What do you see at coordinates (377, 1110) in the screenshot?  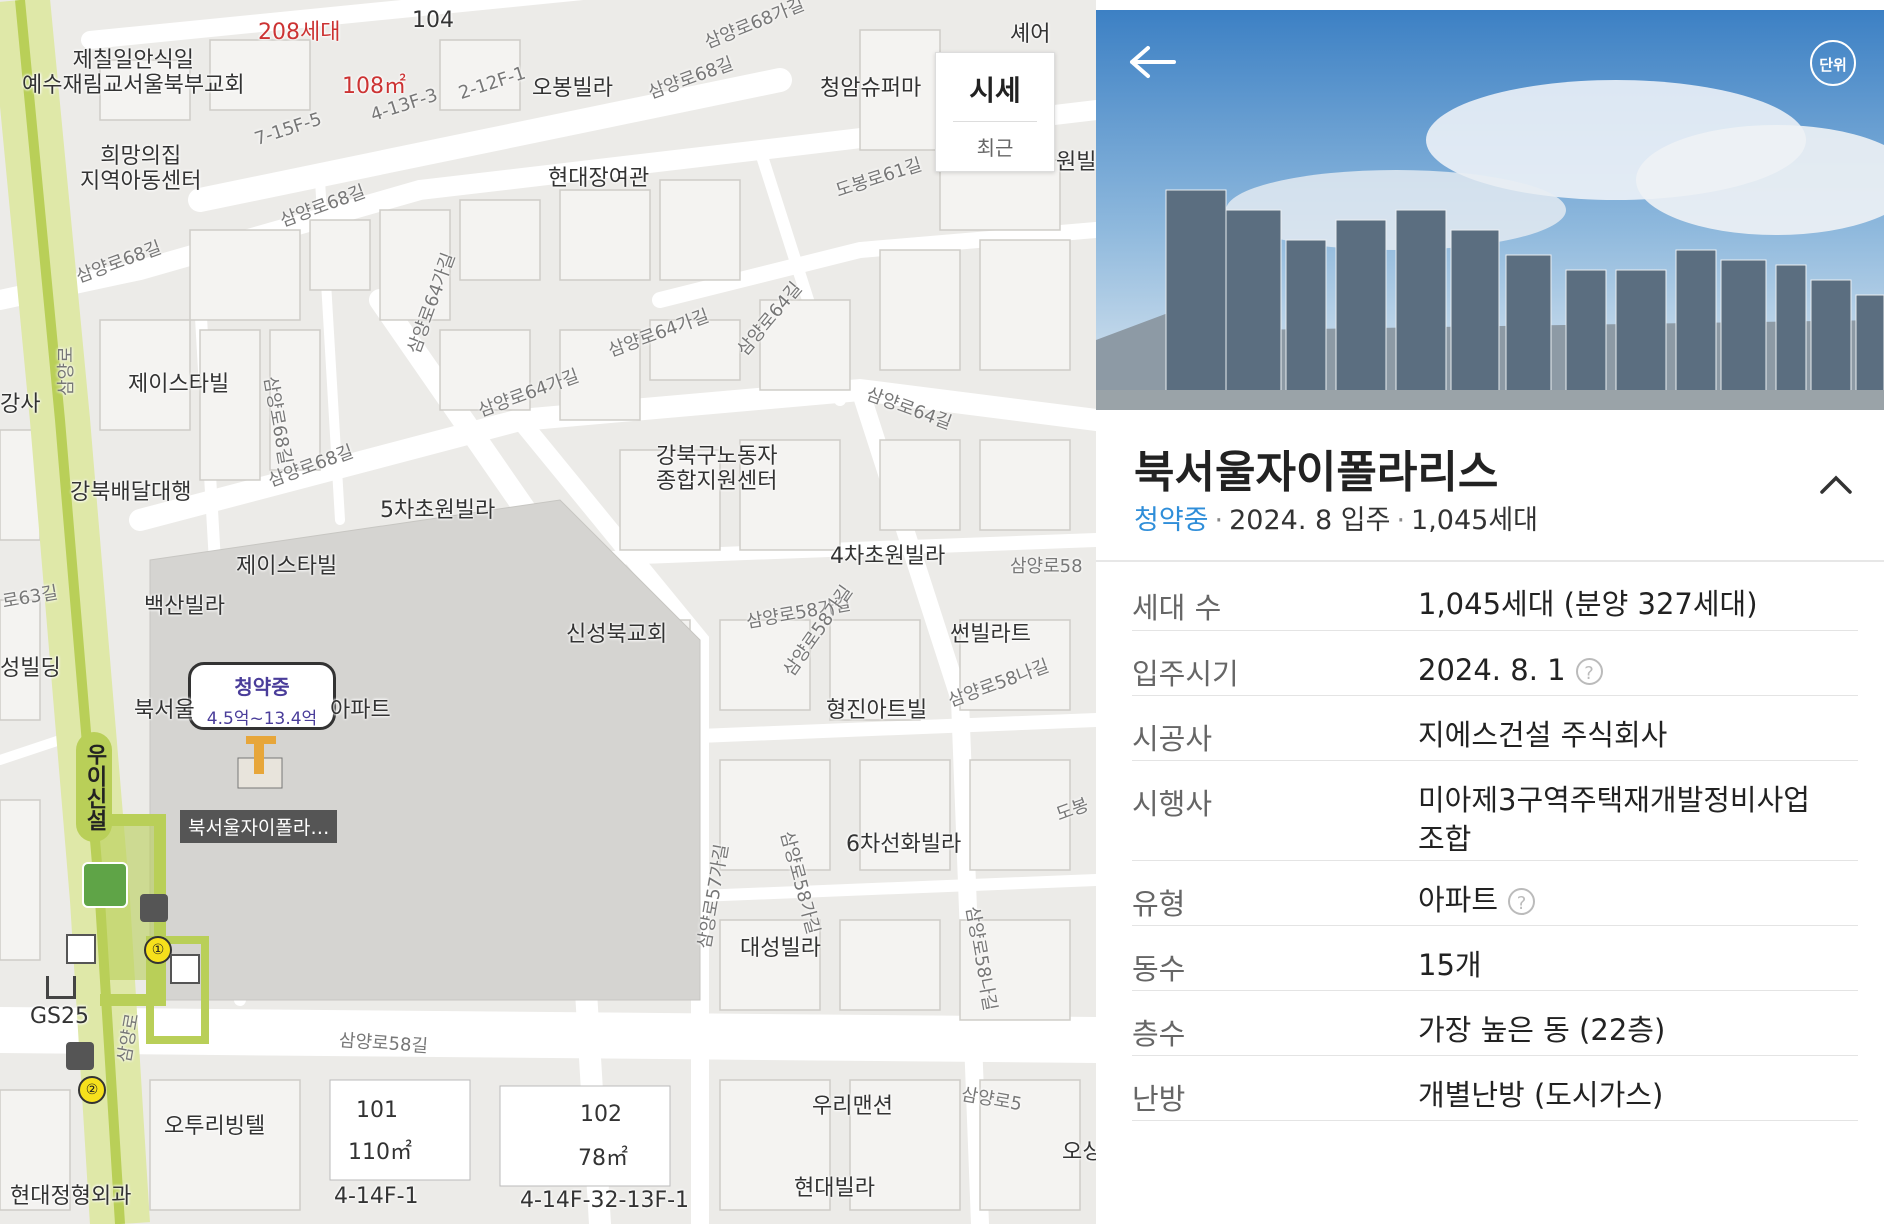 I see `map-place-label: 101` at bounding box center [377, 1110].